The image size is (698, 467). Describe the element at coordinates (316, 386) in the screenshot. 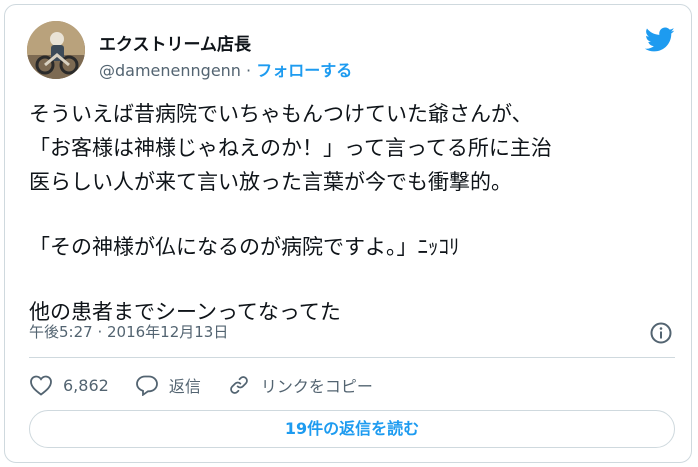

I see `copy-link-label: リンクをコピー` at that location.